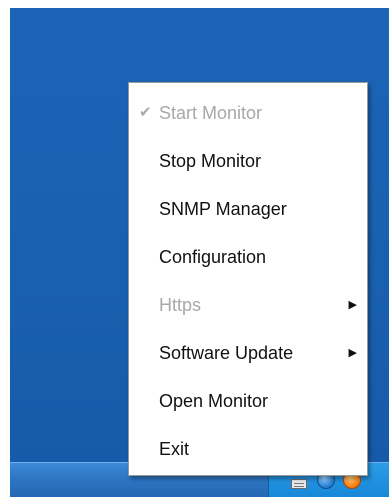  I want to click on menu-item-software-update: Software Update ▶, so click(248, 353).